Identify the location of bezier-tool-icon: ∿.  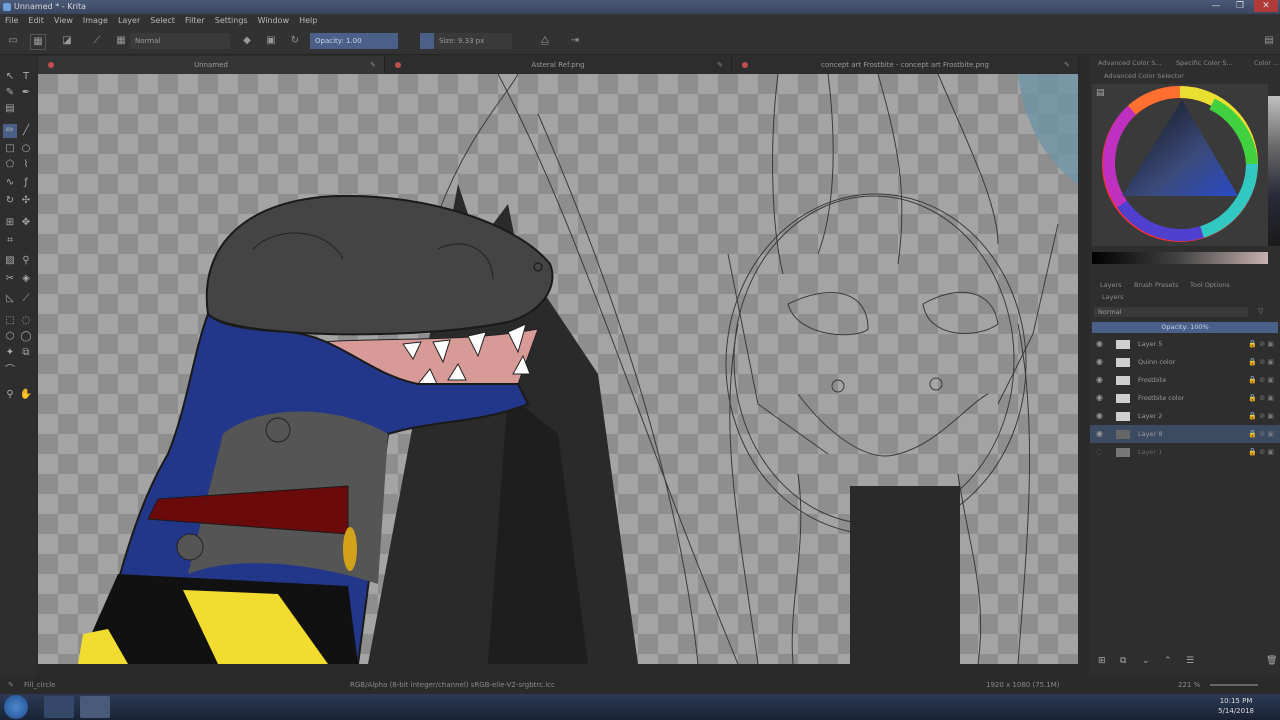
(10, 183).